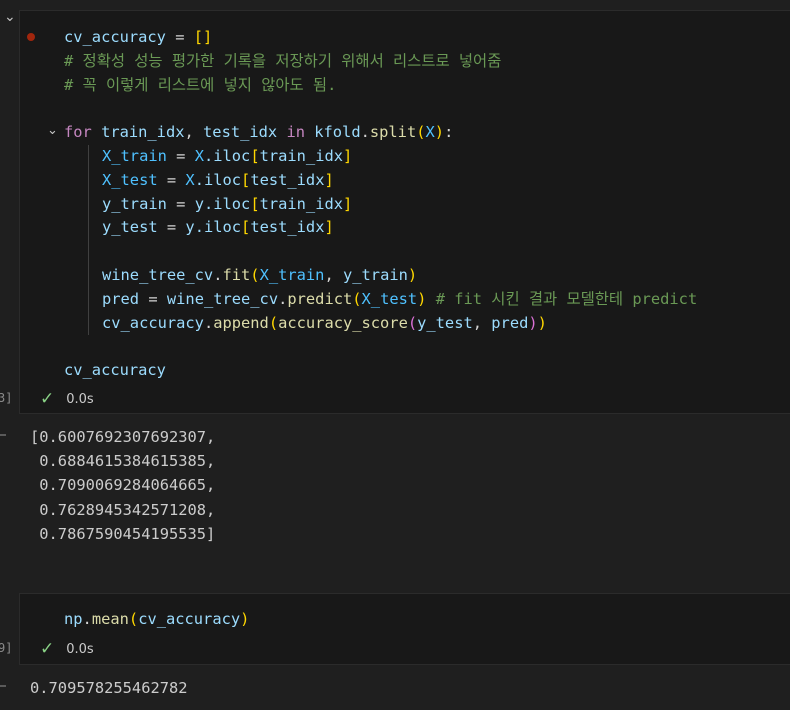 The height and width of the screenshot is (710, 790). What do you see at coordinates (110, 619) in the screenshot?
I see `code-token: mean` at bounding box center [110, 619].